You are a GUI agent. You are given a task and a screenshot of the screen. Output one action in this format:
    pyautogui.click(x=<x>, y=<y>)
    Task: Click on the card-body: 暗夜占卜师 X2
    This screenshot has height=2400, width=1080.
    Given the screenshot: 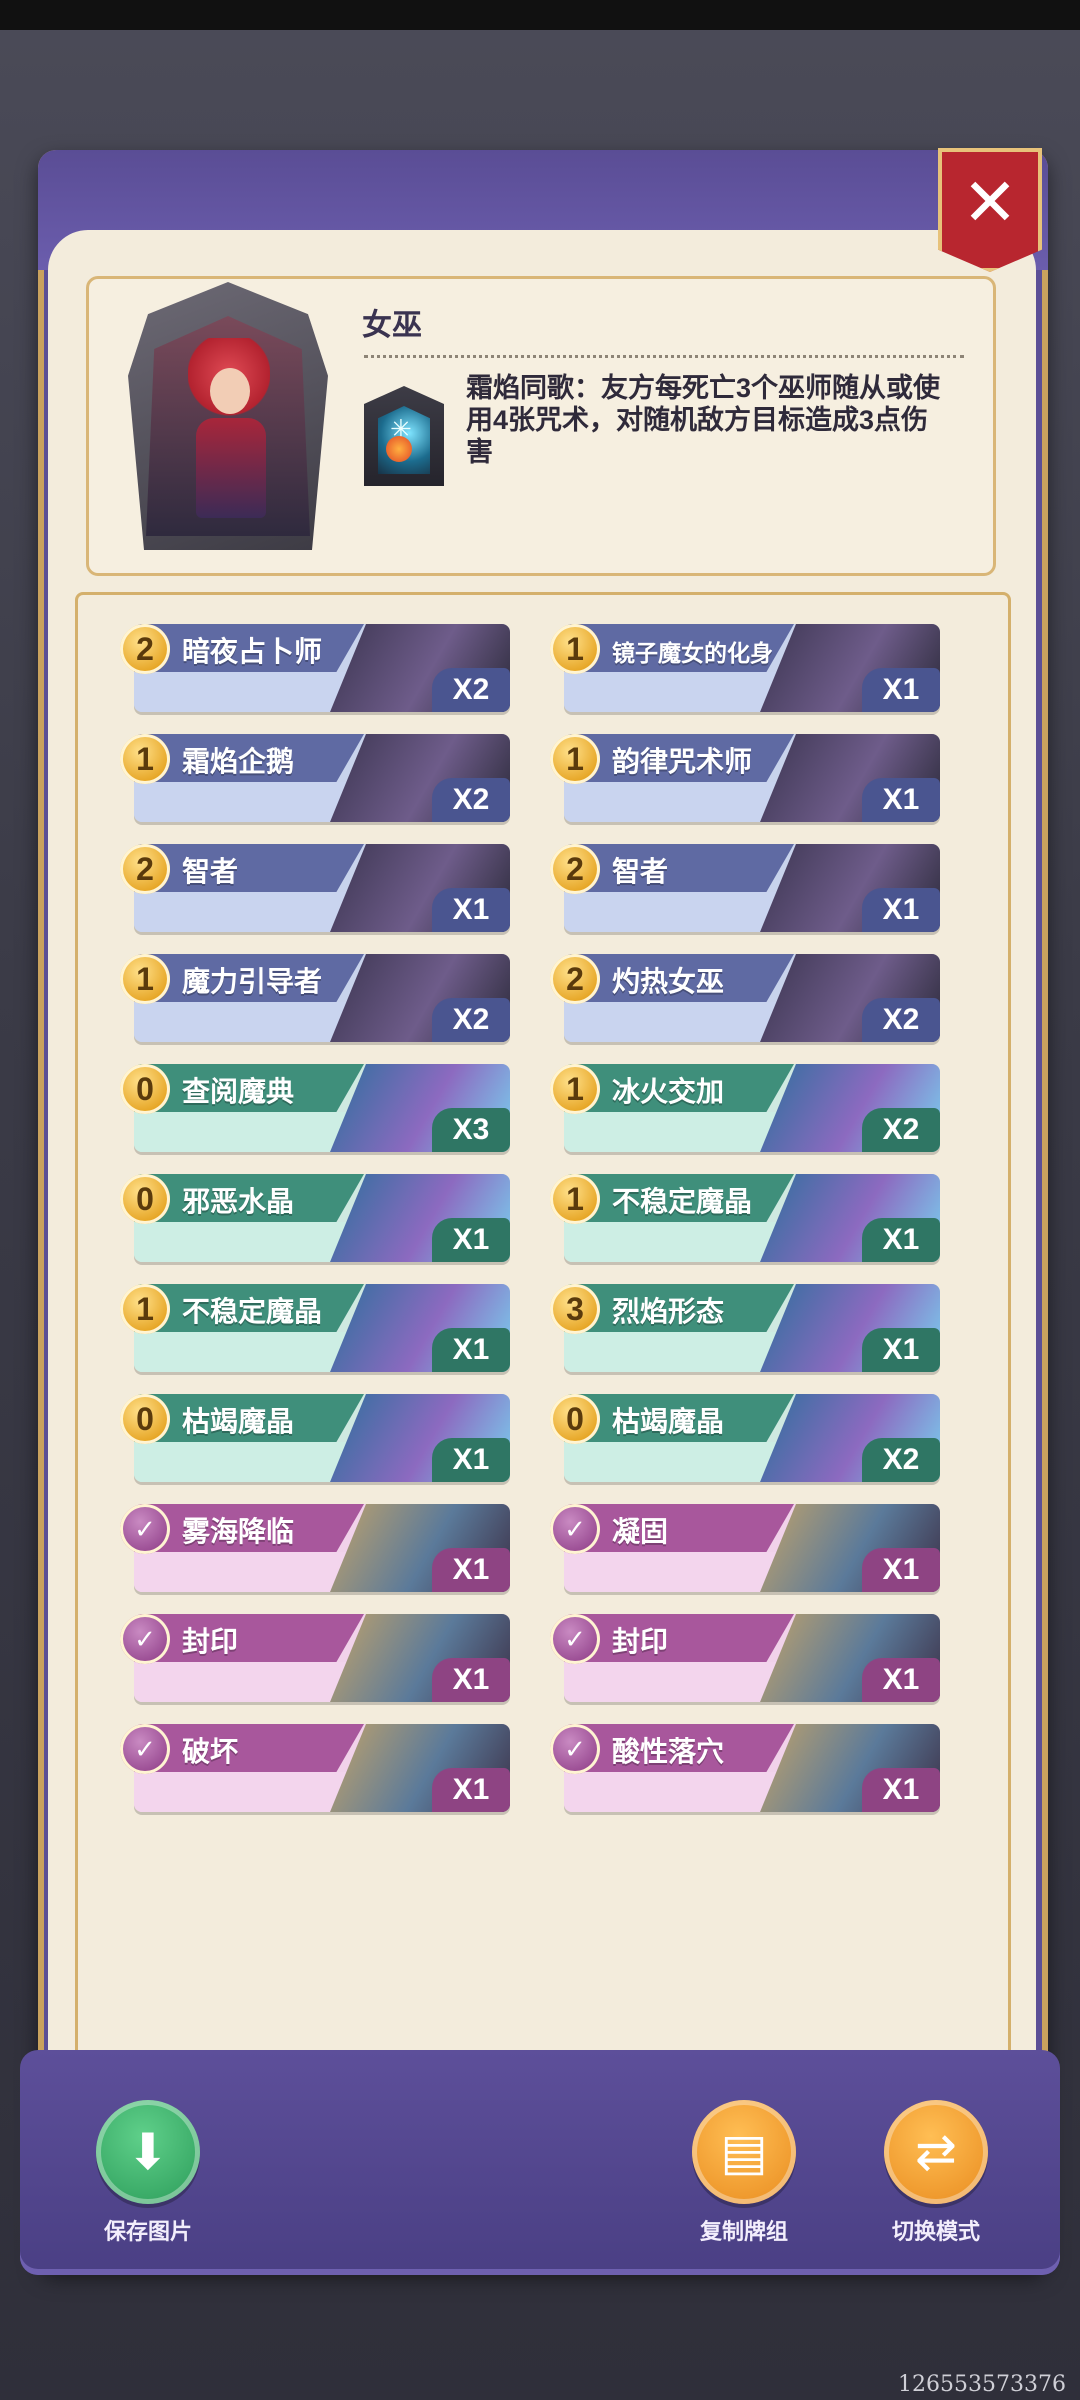 What is the action you would take?
    pyautogui.click(x=322, y=668)
    